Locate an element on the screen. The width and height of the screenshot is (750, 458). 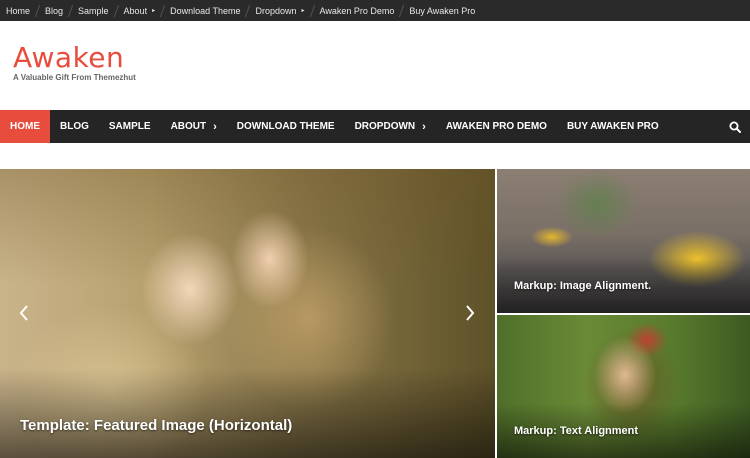
nav-item-dropdown: DROPDOWN › is located at coordinates (390, 126).